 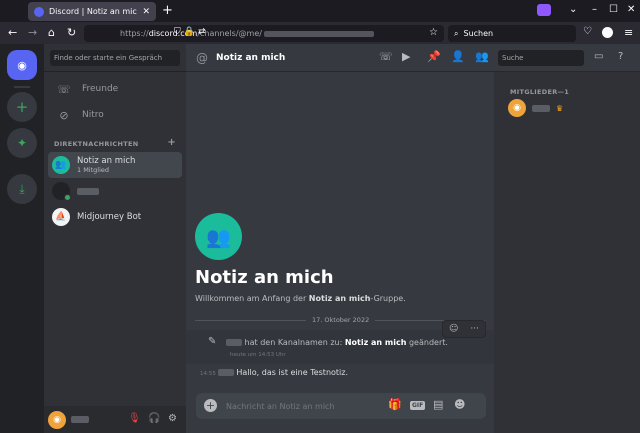 What do you see at coordinates (453, 329) in the screenshot?
I see `add-reaction-icon: ☺` at bounding box center [453, 329].